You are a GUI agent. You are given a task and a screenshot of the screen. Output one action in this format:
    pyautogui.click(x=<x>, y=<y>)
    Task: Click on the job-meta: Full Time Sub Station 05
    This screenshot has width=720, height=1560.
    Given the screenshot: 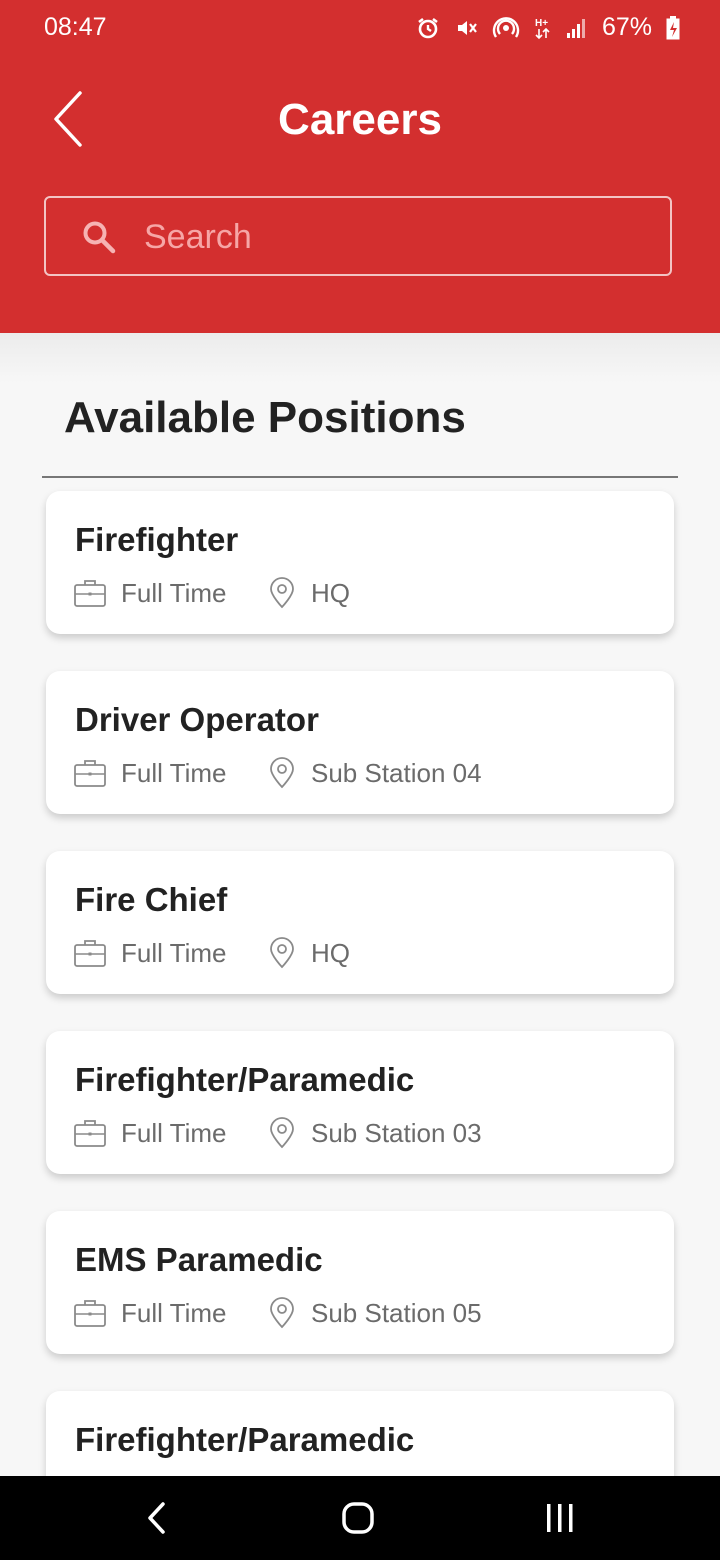 What is the action you would take?
    pyautogui.click(x=278, y=1313)
    